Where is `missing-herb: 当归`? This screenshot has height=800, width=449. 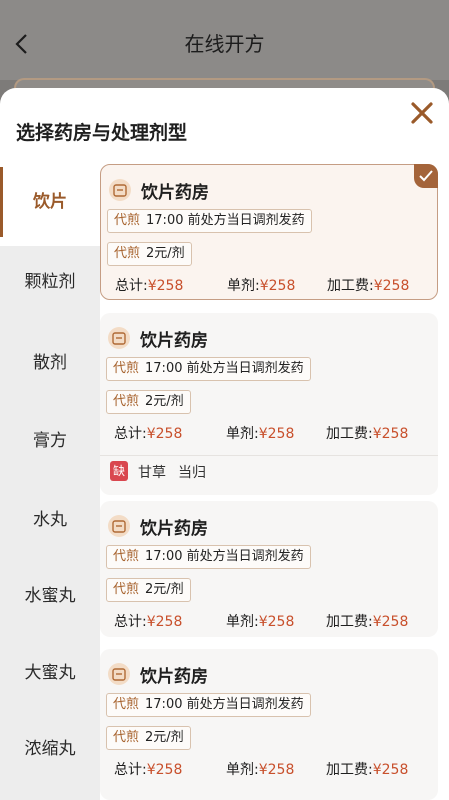 missing-herb: 当归 is located at coordinates (192, 473).